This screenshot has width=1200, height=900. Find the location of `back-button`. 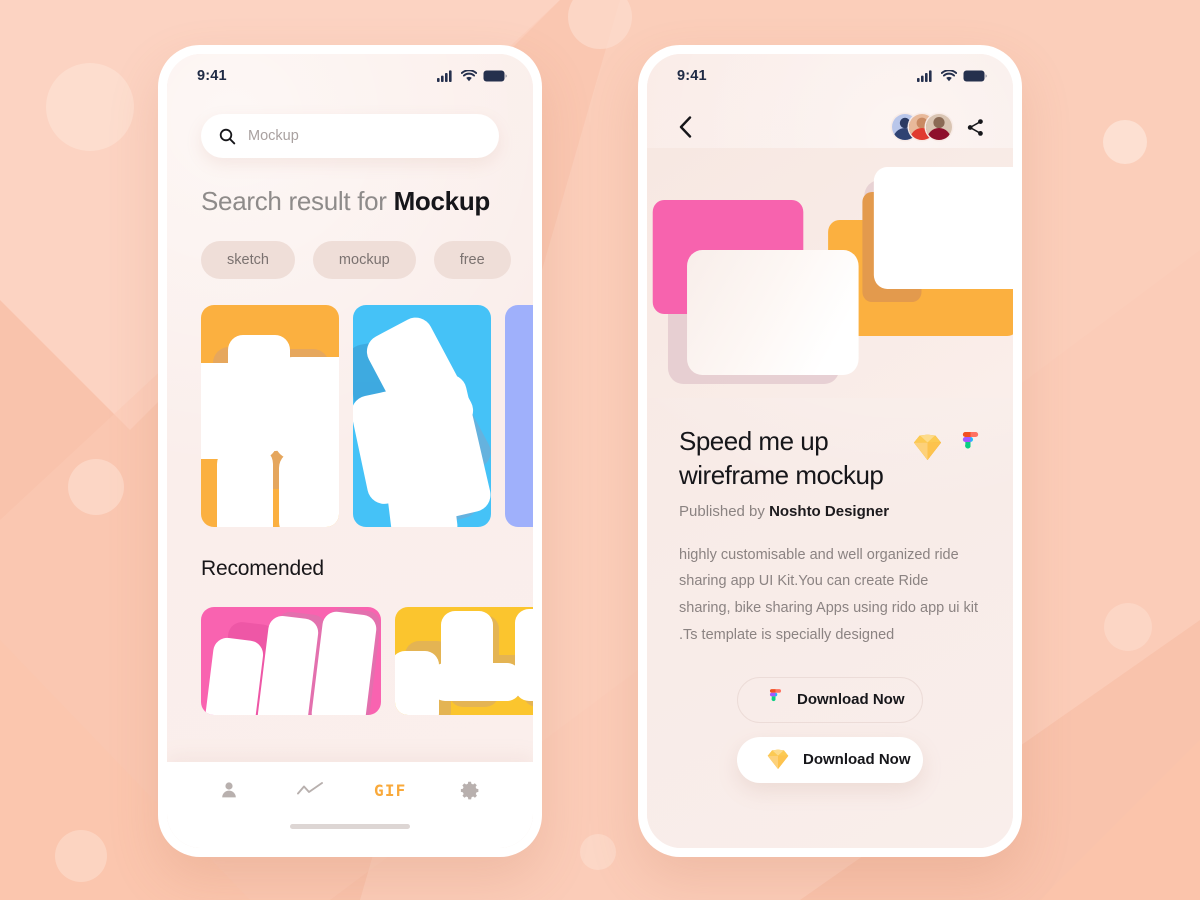

back-button is located at coordinates (685, 127).